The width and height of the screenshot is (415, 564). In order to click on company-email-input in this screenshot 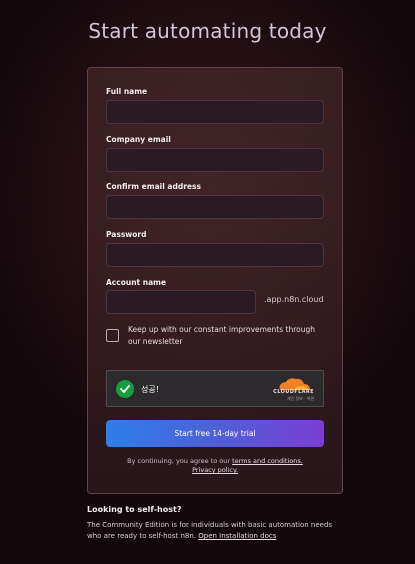, I will do `click(215, 160)`.